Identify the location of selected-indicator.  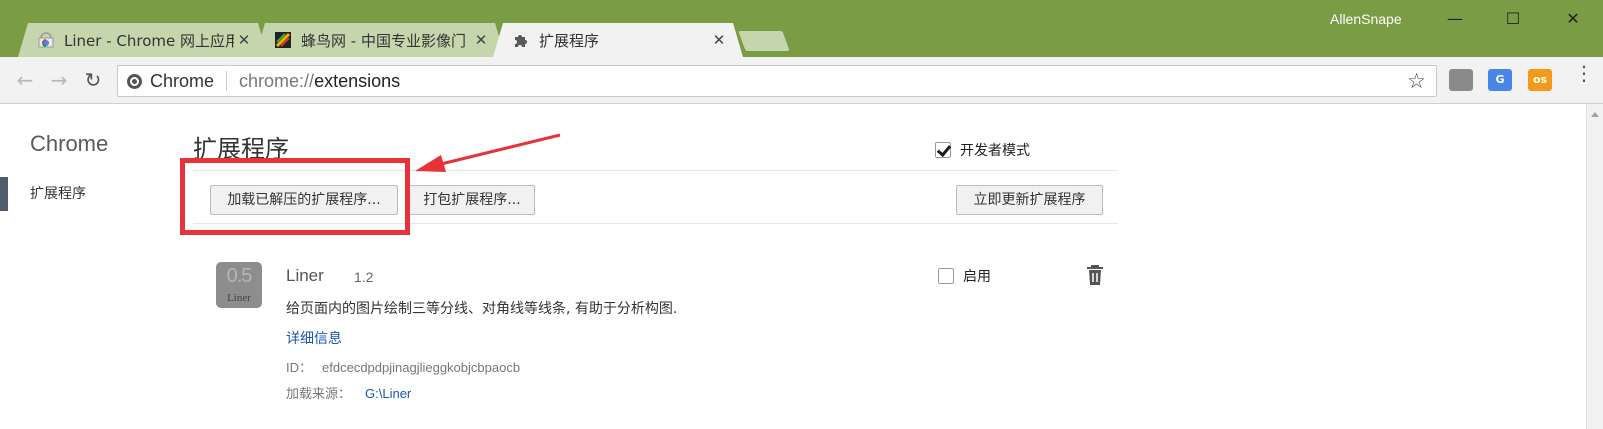
(4, 194).